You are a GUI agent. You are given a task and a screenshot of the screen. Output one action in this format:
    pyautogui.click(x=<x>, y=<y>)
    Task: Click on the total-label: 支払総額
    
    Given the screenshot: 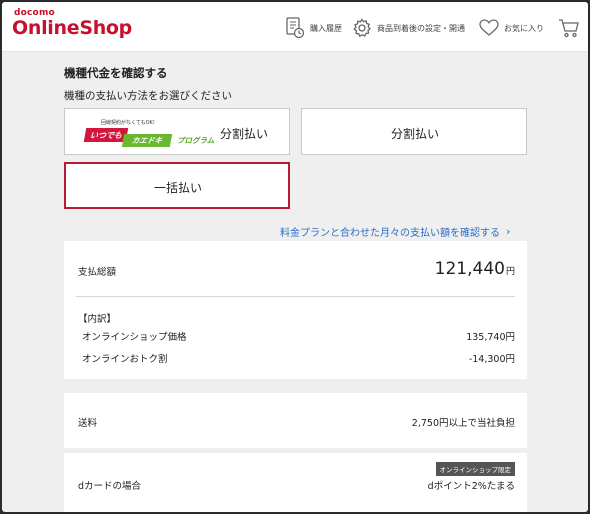 What is the action you would take?
    pyautogui.click(x=97, y=272)
    